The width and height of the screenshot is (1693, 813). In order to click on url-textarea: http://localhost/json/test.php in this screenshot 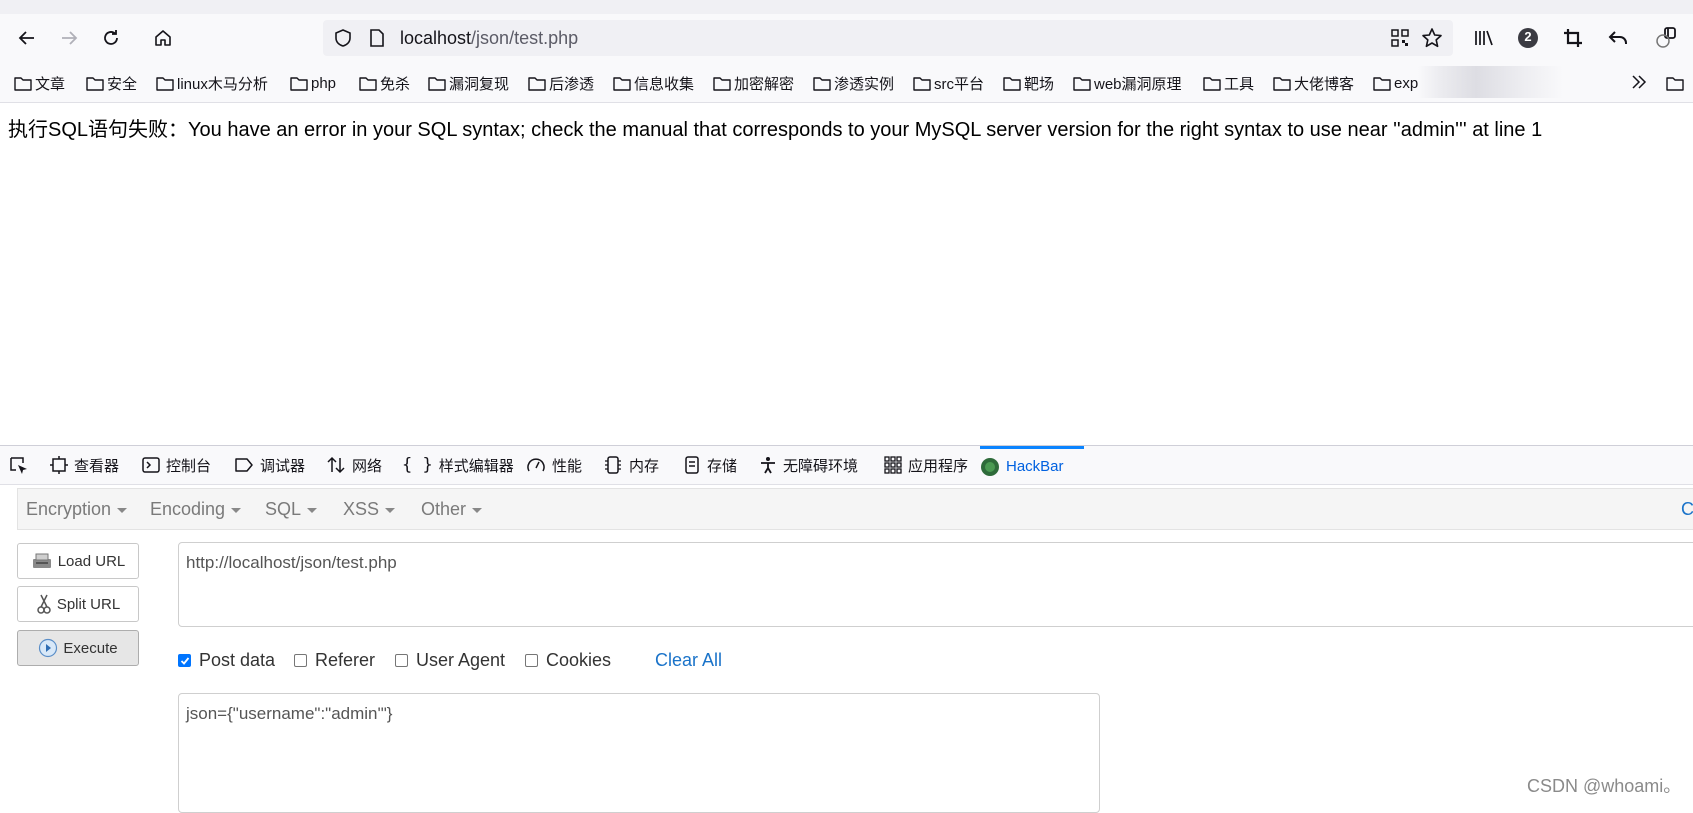, I will do `click(935, 584)`.